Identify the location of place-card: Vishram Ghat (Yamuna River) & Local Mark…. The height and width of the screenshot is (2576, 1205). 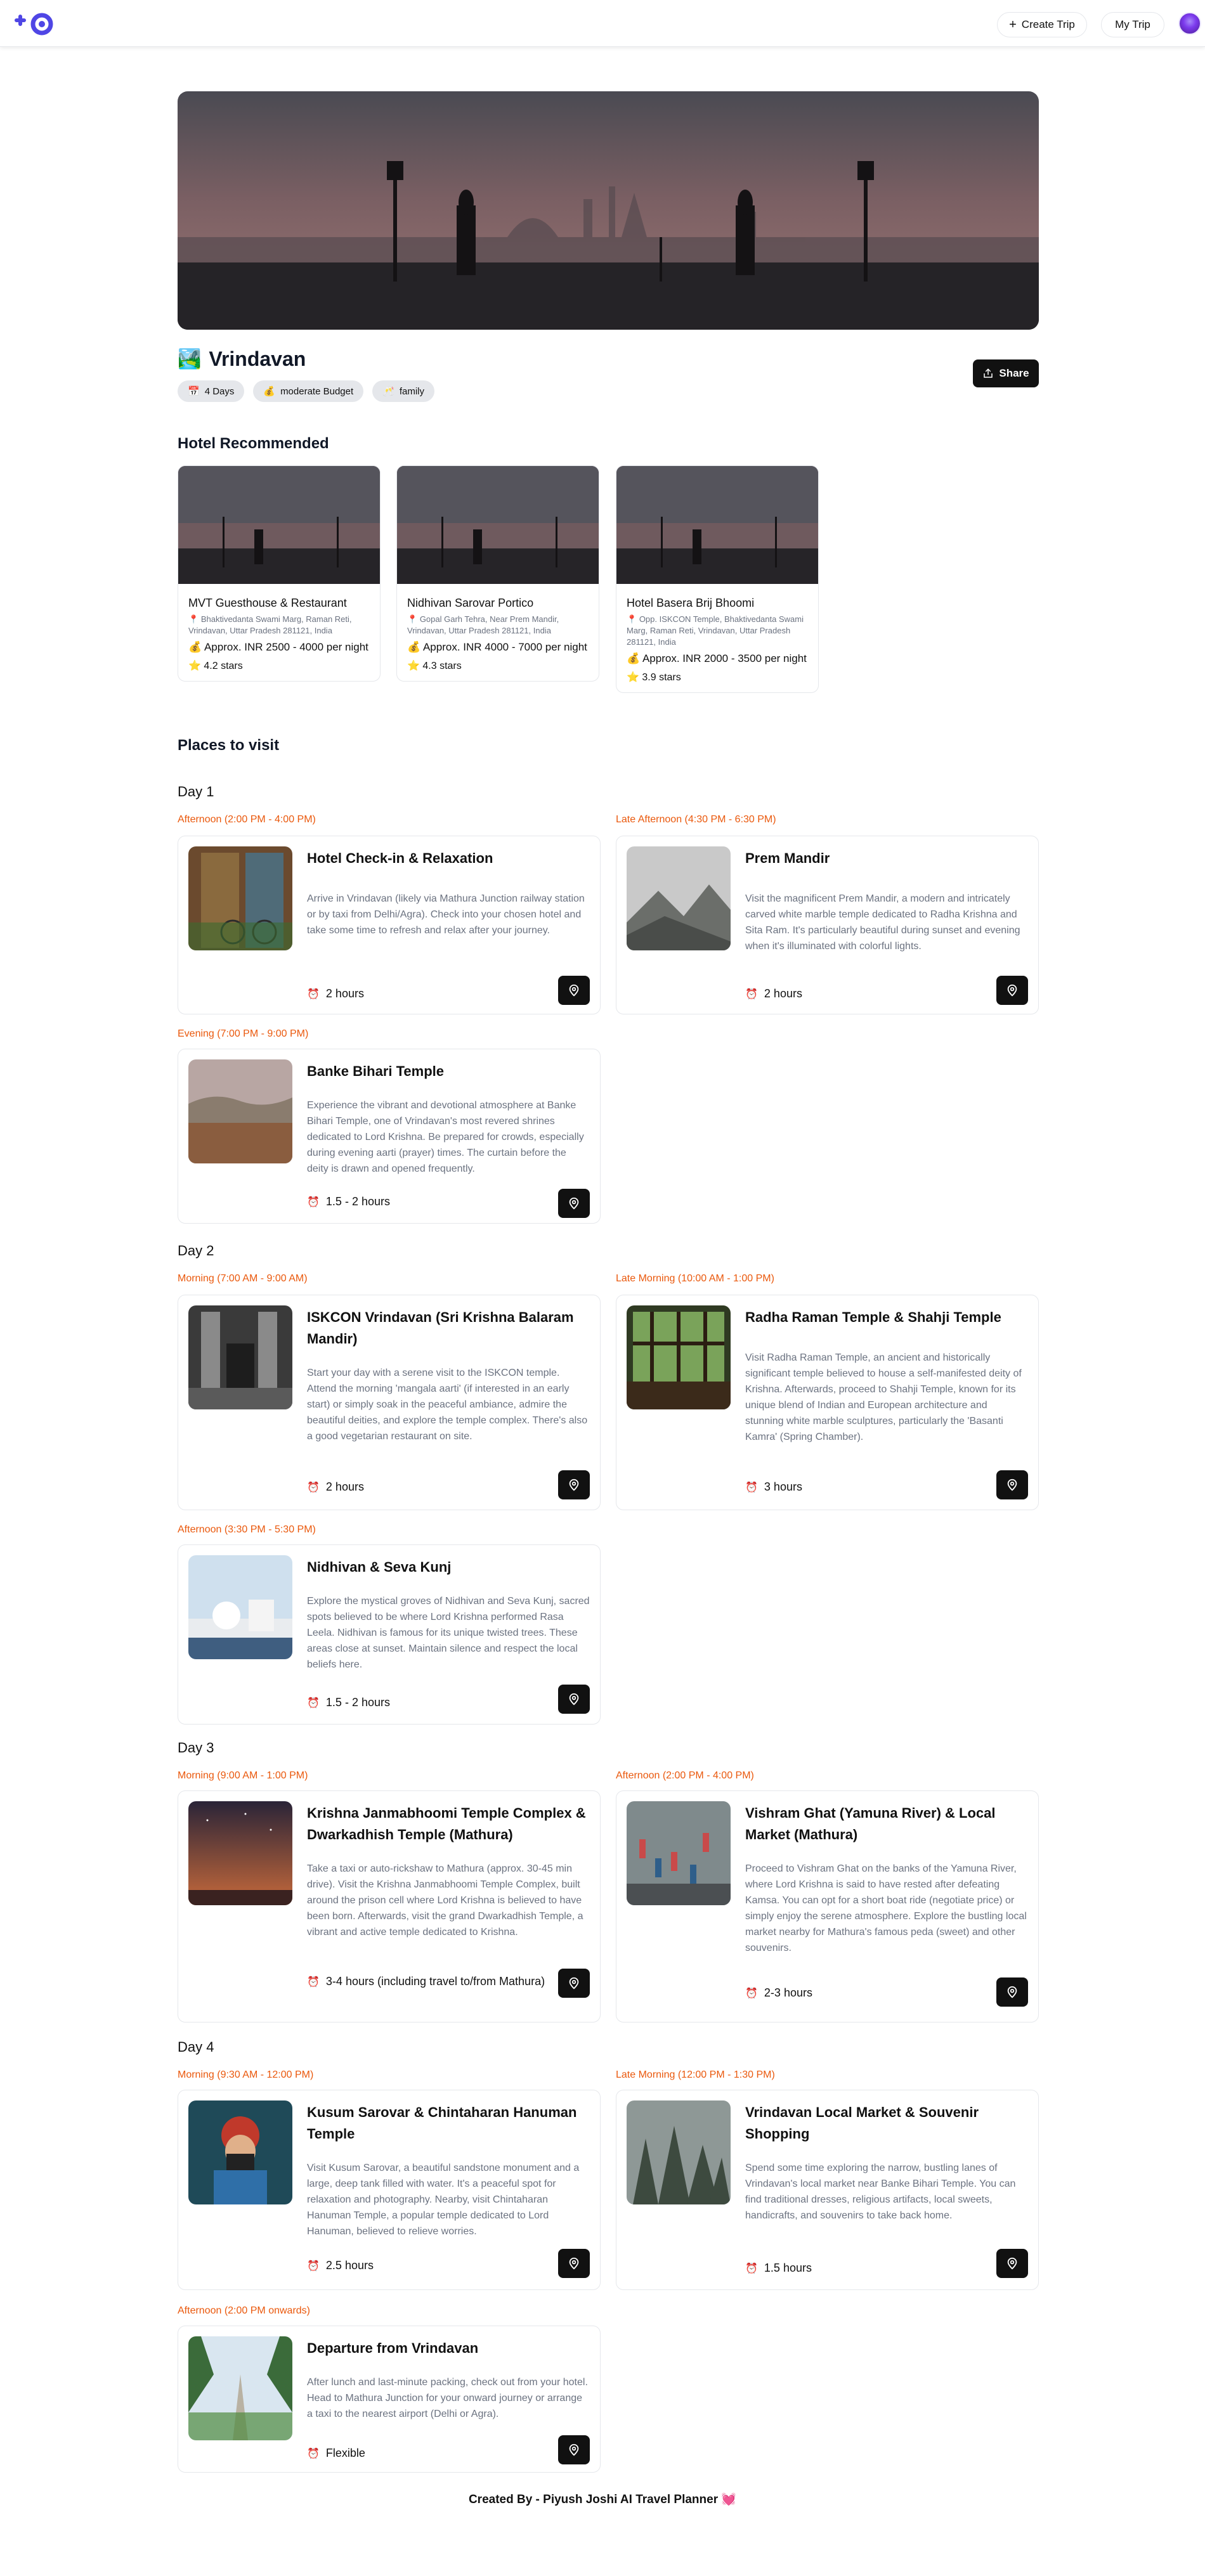
(827, 1906).